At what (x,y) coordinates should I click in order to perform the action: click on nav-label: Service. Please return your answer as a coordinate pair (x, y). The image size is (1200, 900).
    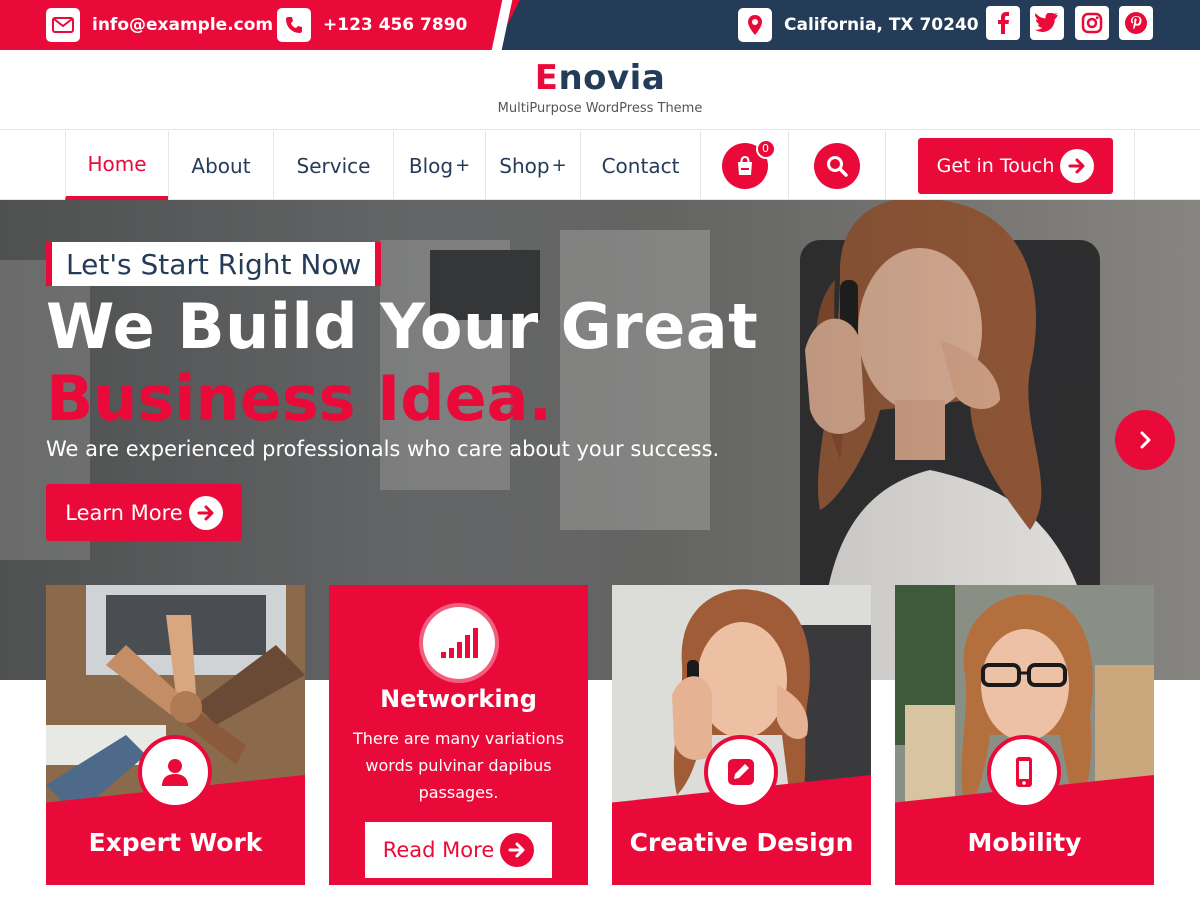
    Looking at the image, I should click on (333, 165).